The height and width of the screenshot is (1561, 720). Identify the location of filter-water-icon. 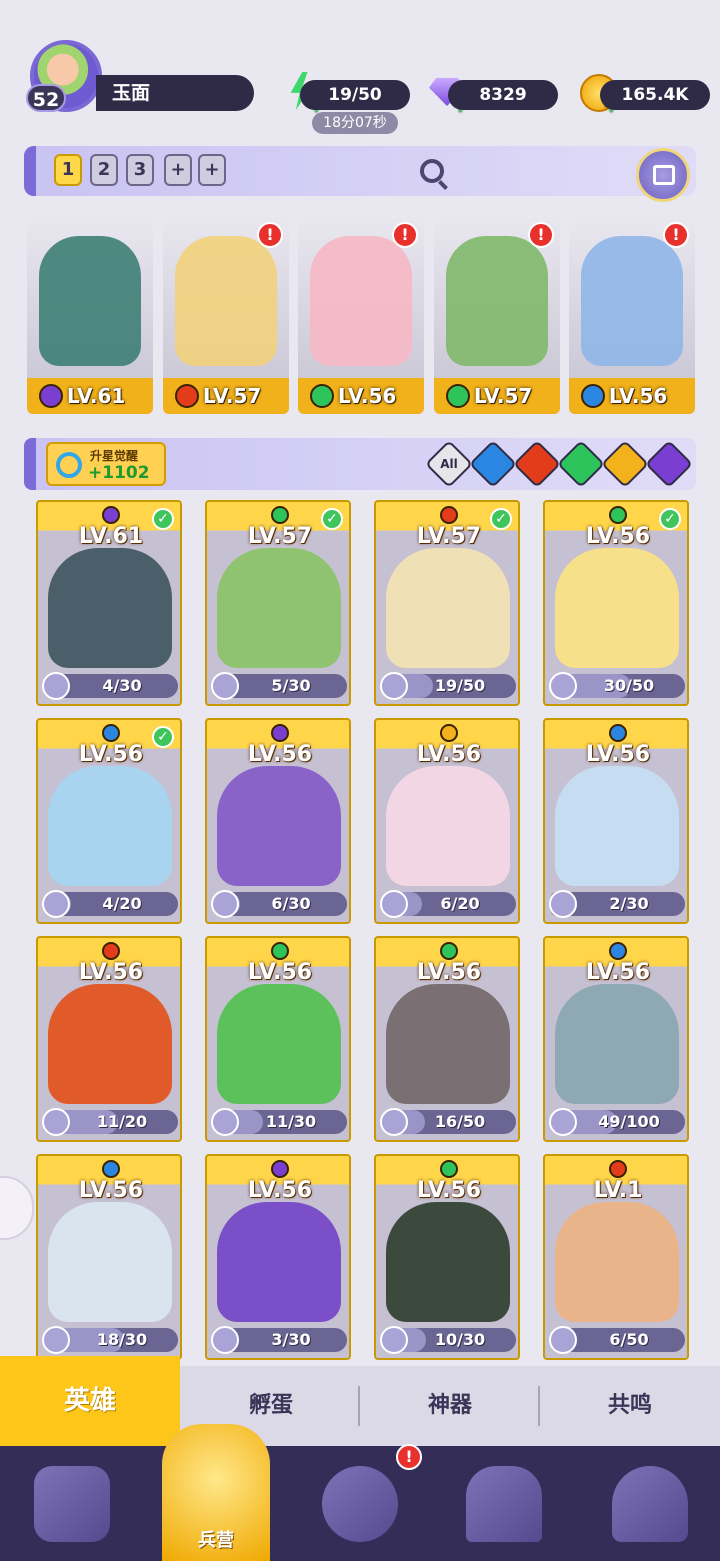
(493, 464).